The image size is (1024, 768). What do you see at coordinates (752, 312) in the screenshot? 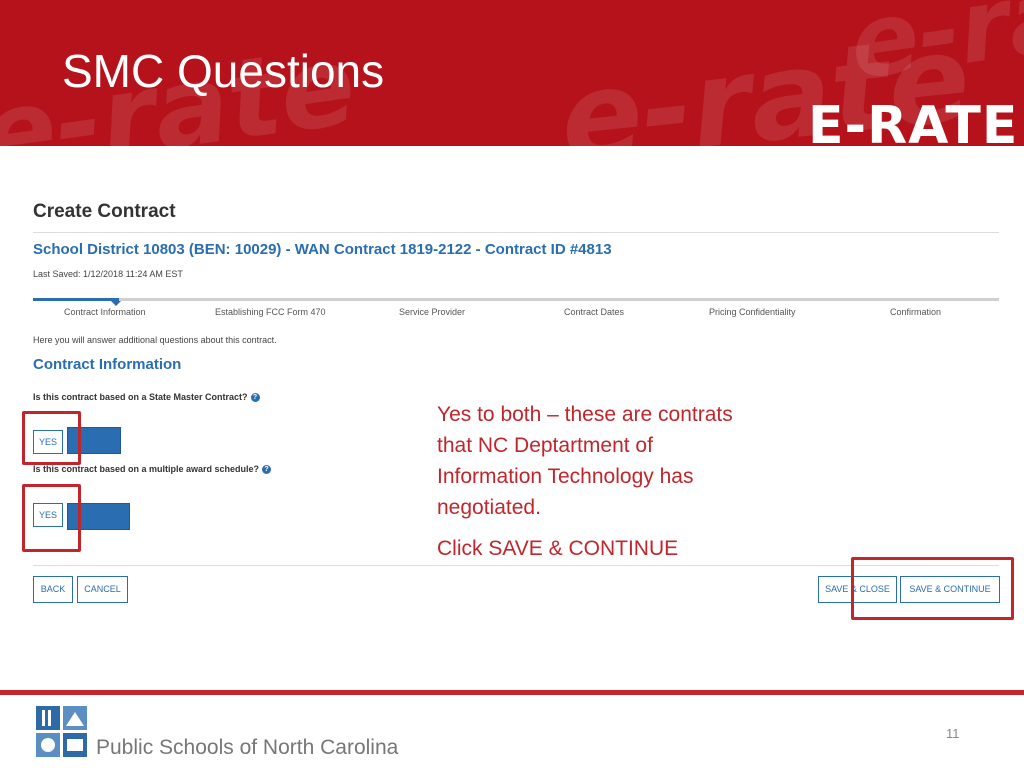
I see `step-pricing-confidentiality: Pricing Confidentiality` at bounding box center [752, 312].